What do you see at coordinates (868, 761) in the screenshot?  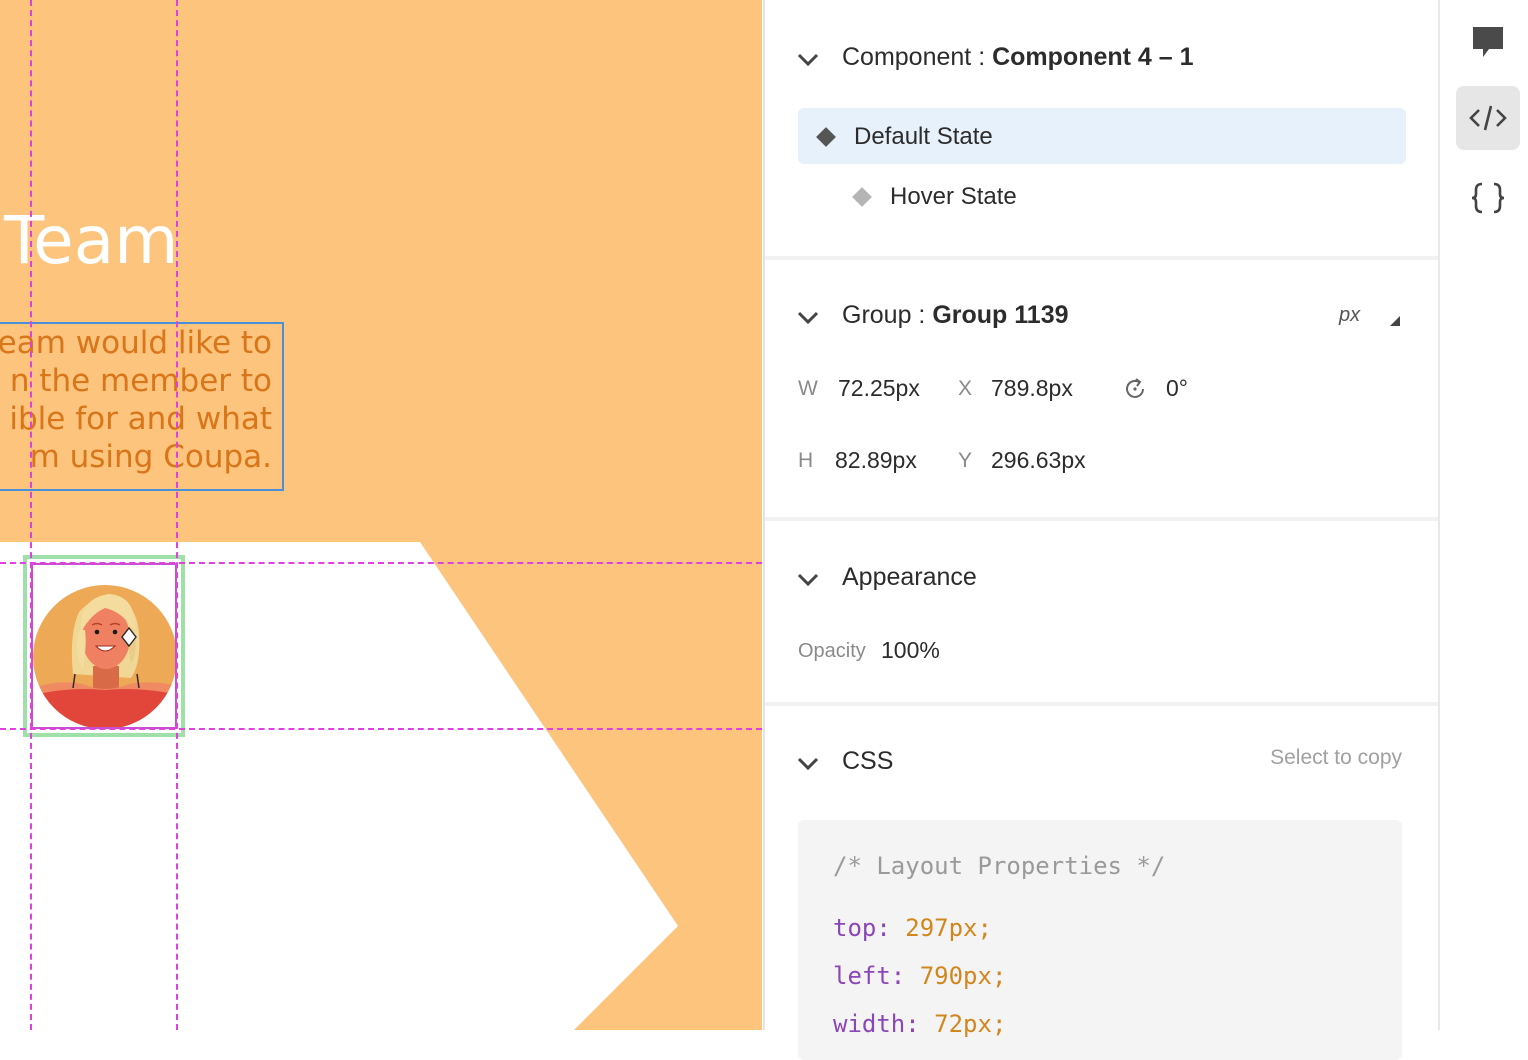 I see `css-section-title: CSS` at bounding box center [868, 761].